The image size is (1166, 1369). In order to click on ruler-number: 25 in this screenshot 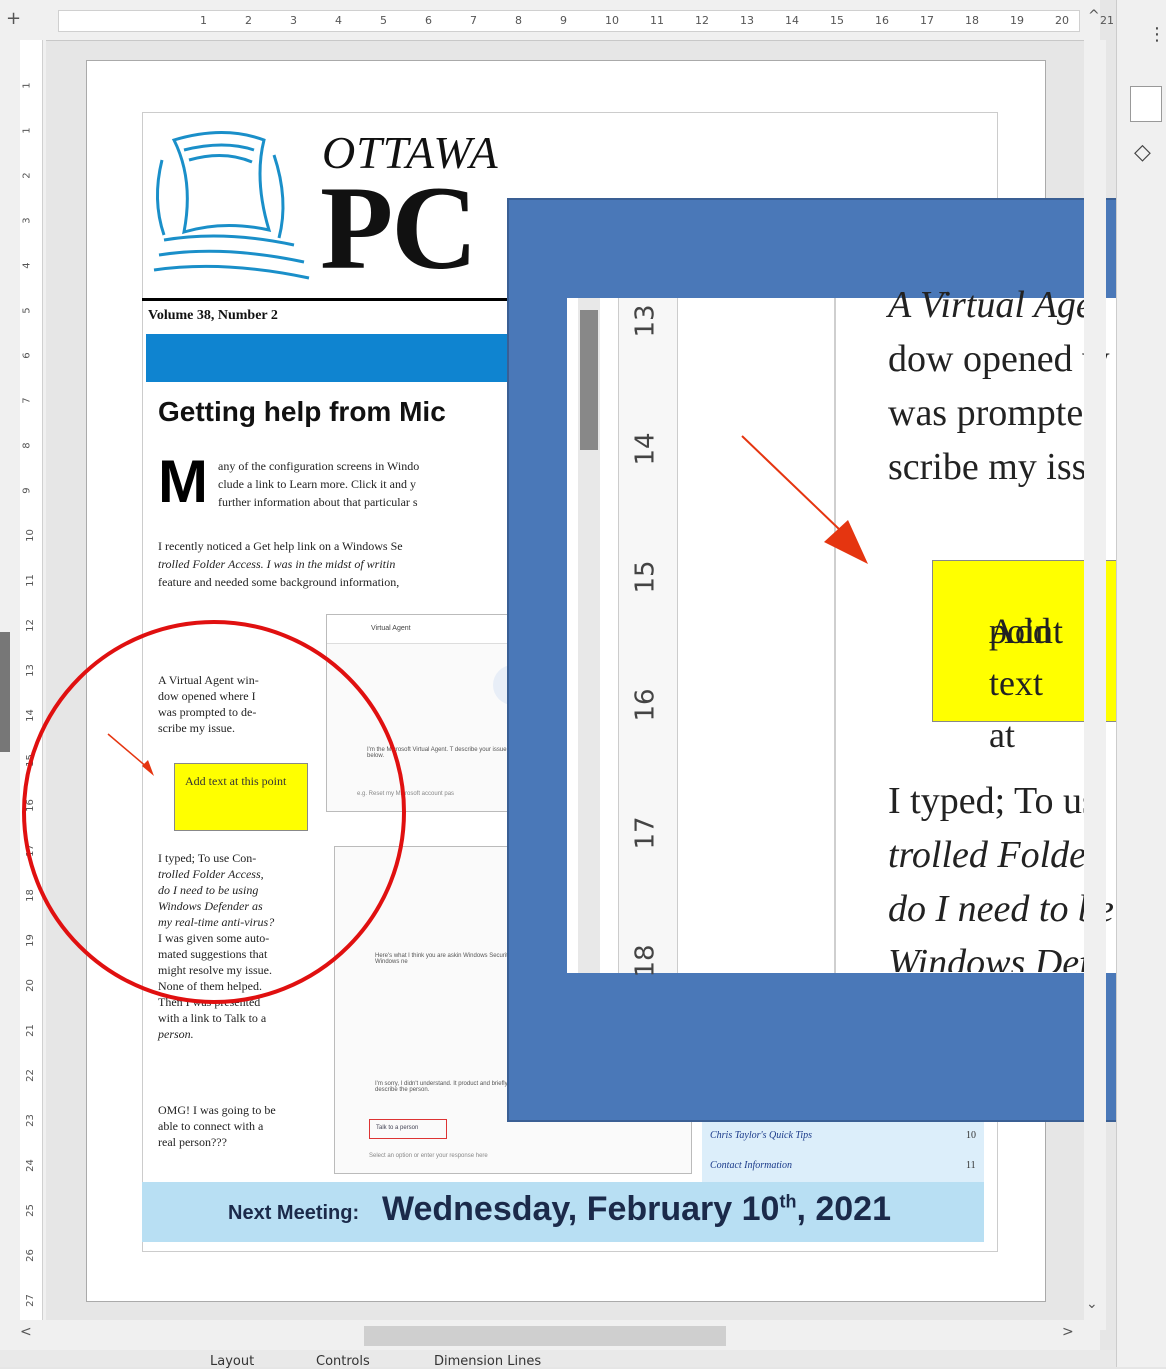, I will do `click(30, 1210)`.